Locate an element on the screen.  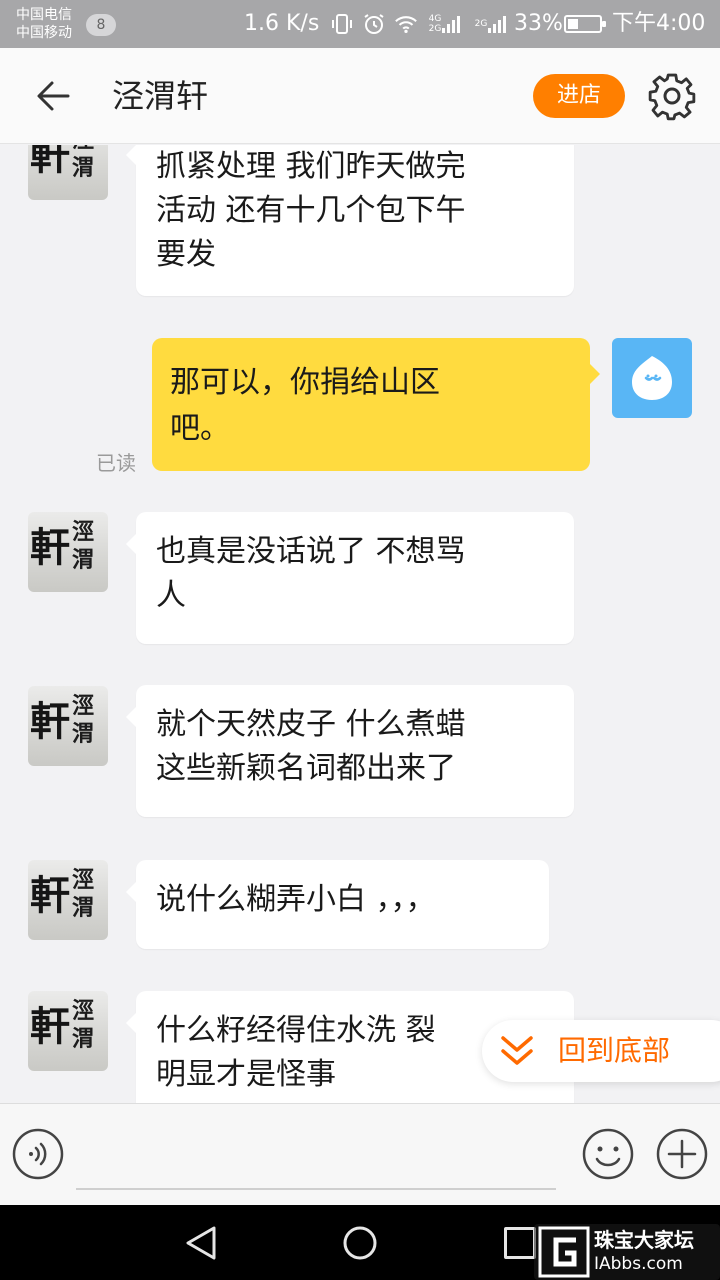
input-bar is located at coordinates (360, 1154).